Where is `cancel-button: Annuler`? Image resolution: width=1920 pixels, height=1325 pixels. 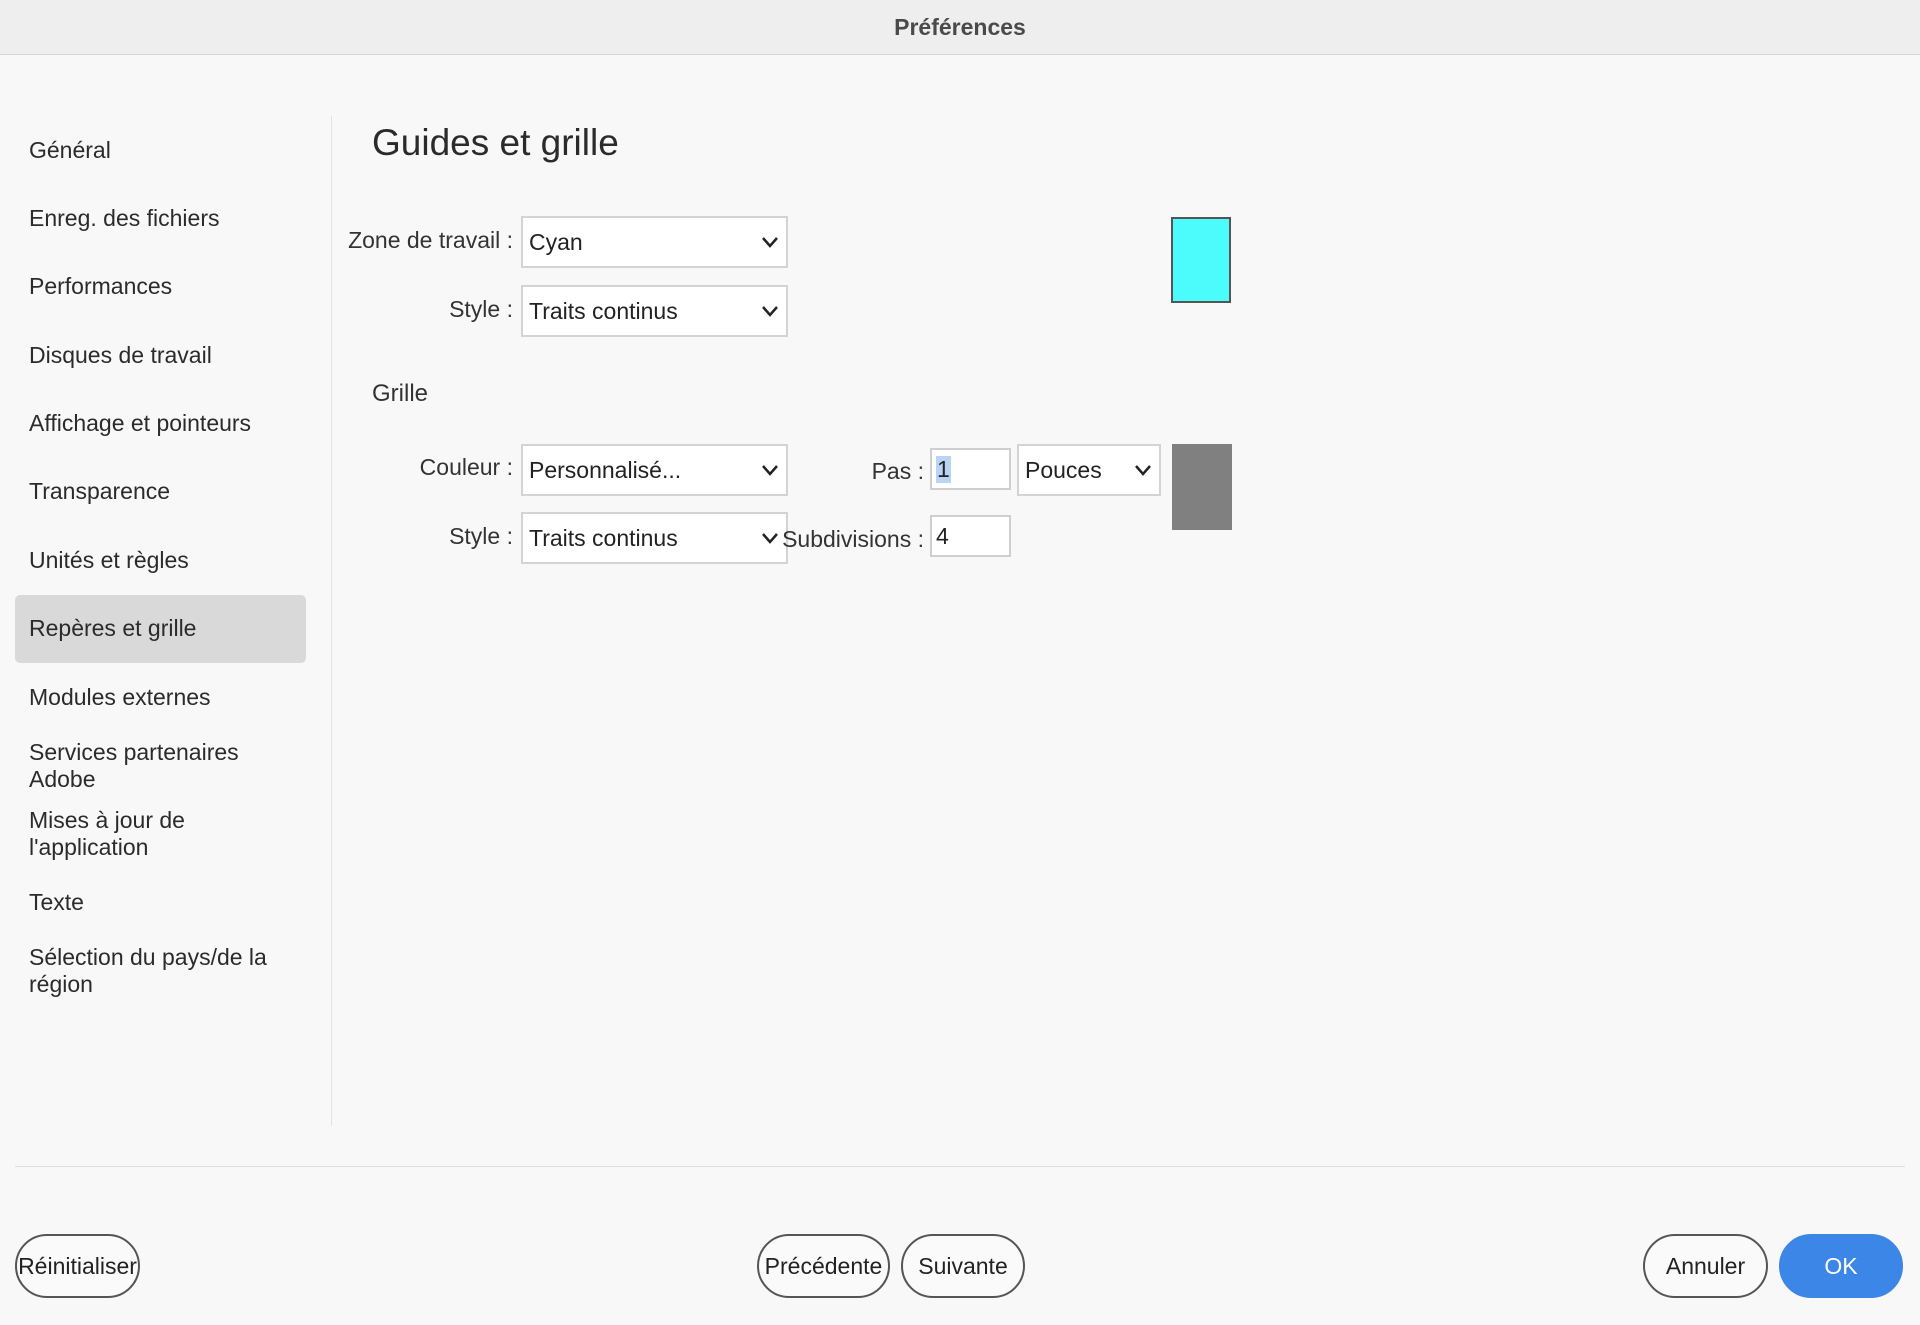 cancel-button: Annuler is located at coordinates (1705, 1266).